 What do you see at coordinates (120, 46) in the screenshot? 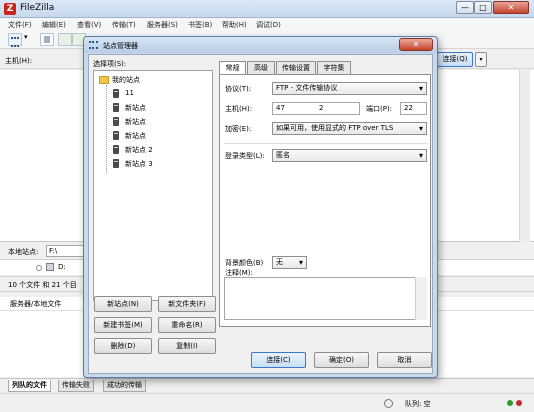
I see `dialog-title: 站点管理器` at bounding box center [120, 46].